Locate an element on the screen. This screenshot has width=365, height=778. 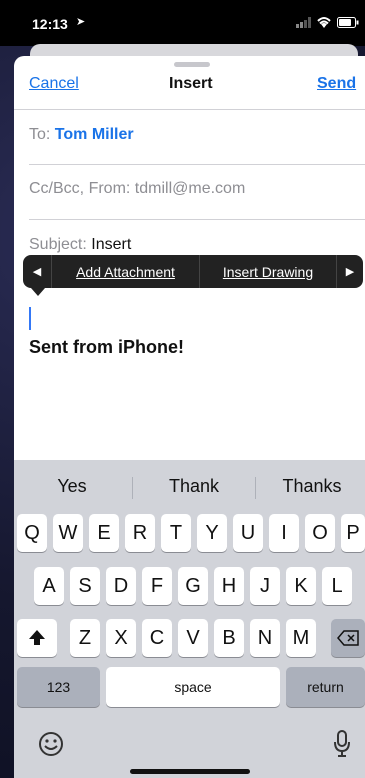
key-e: E is located at coordinates (104, 533).